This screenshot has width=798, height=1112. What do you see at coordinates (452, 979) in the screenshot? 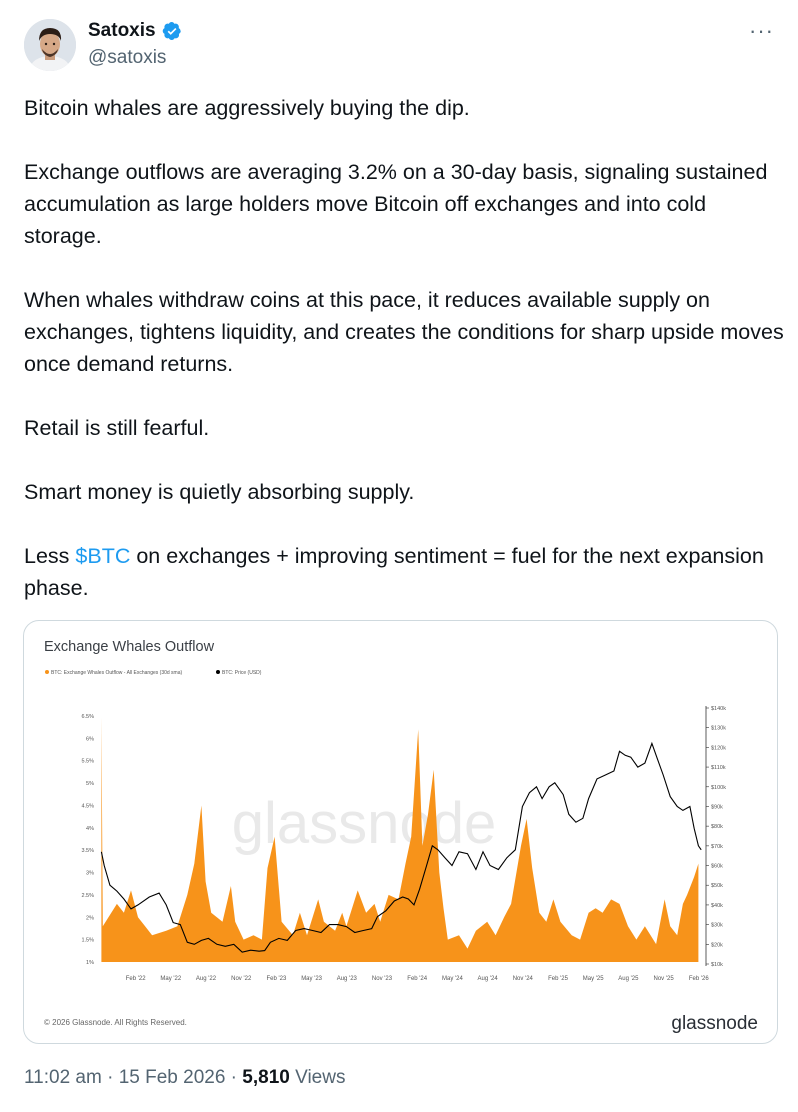
I see `x-axis-tick-label: May '24` at bounding box center [452, 979].